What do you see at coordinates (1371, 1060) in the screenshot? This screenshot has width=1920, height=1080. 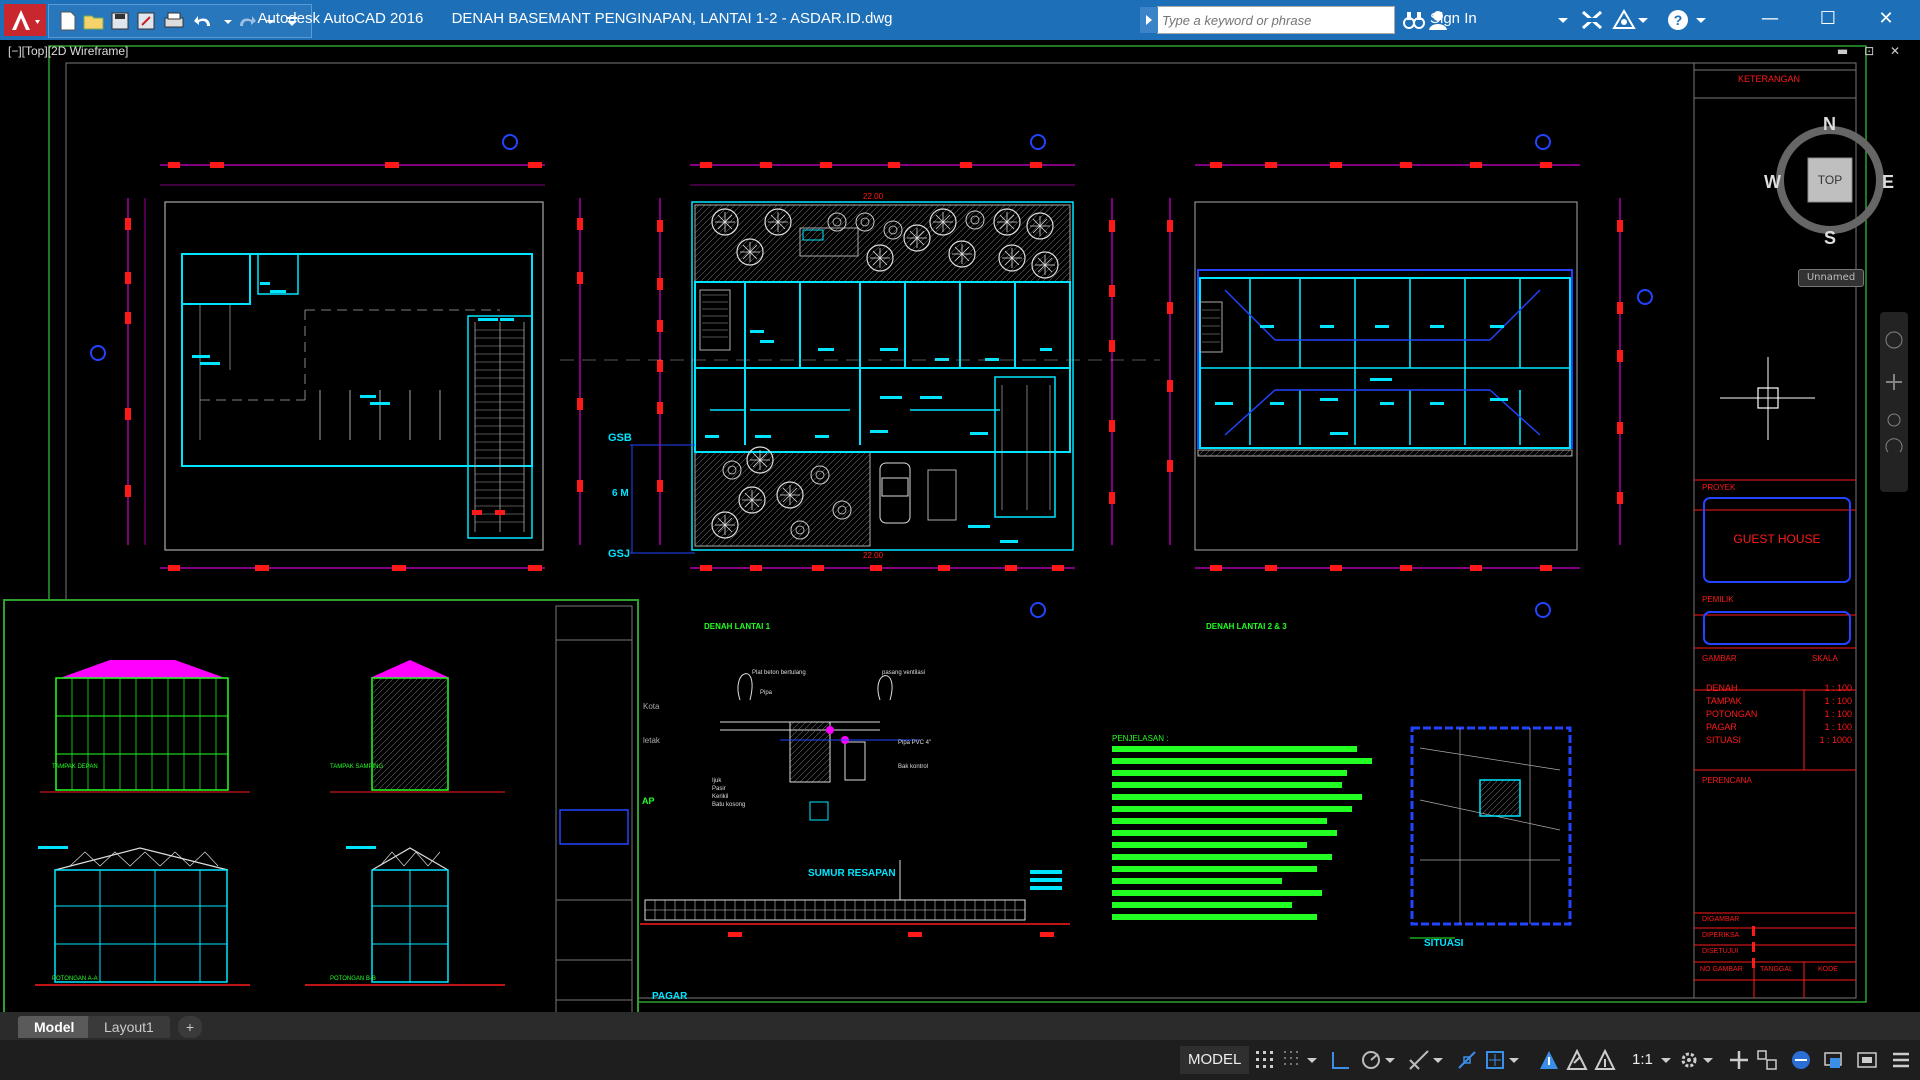 I see `polar-tracking-icon` at bounding box center [1371, 1060].